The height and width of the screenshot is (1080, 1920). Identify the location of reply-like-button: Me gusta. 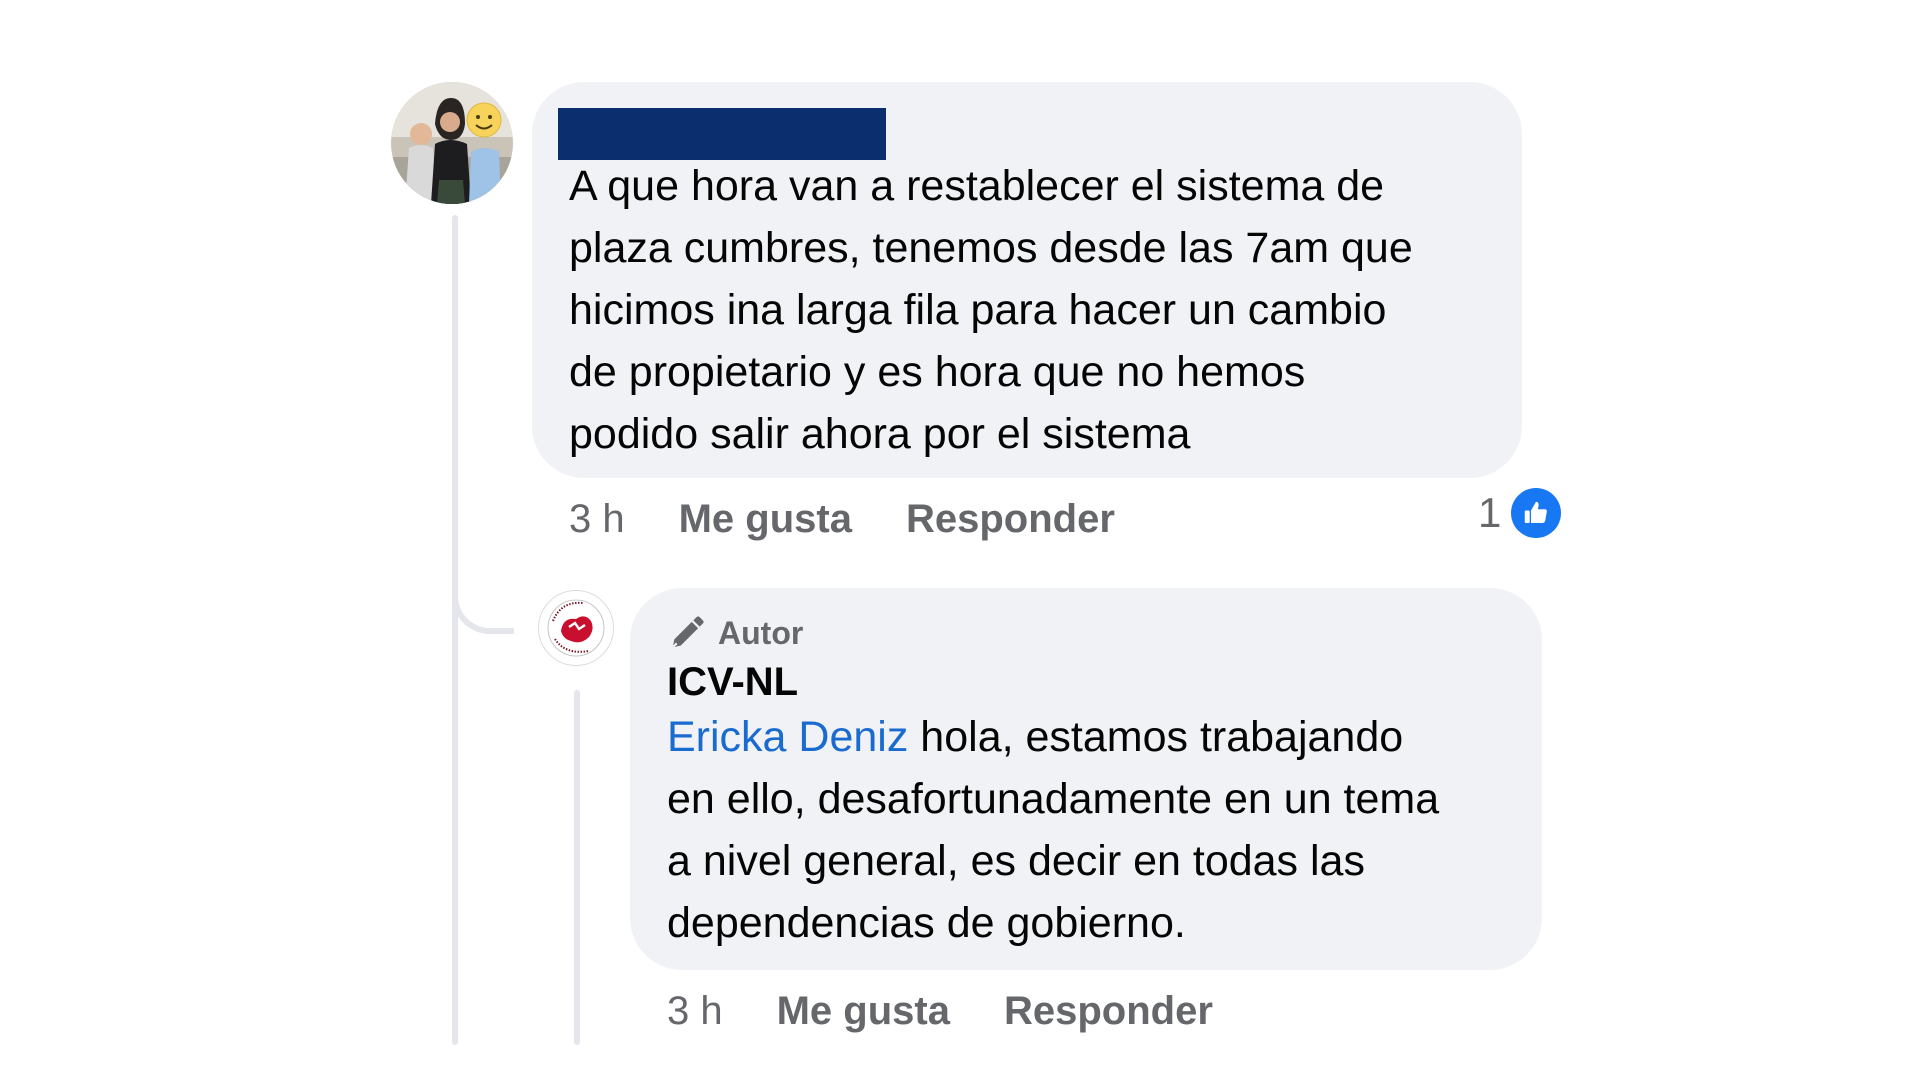
(863, 1011).